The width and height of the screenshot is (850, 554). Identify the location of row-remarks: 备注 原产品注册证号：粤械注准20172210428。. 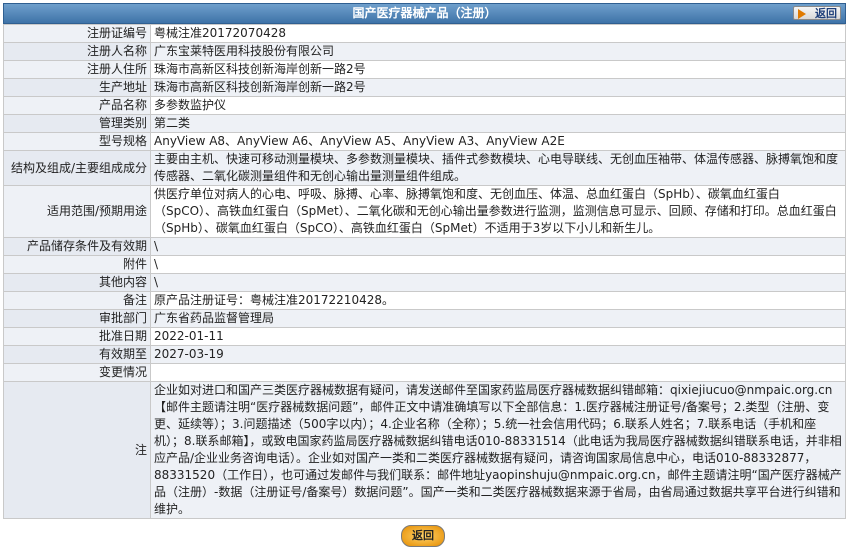
(424, 300).